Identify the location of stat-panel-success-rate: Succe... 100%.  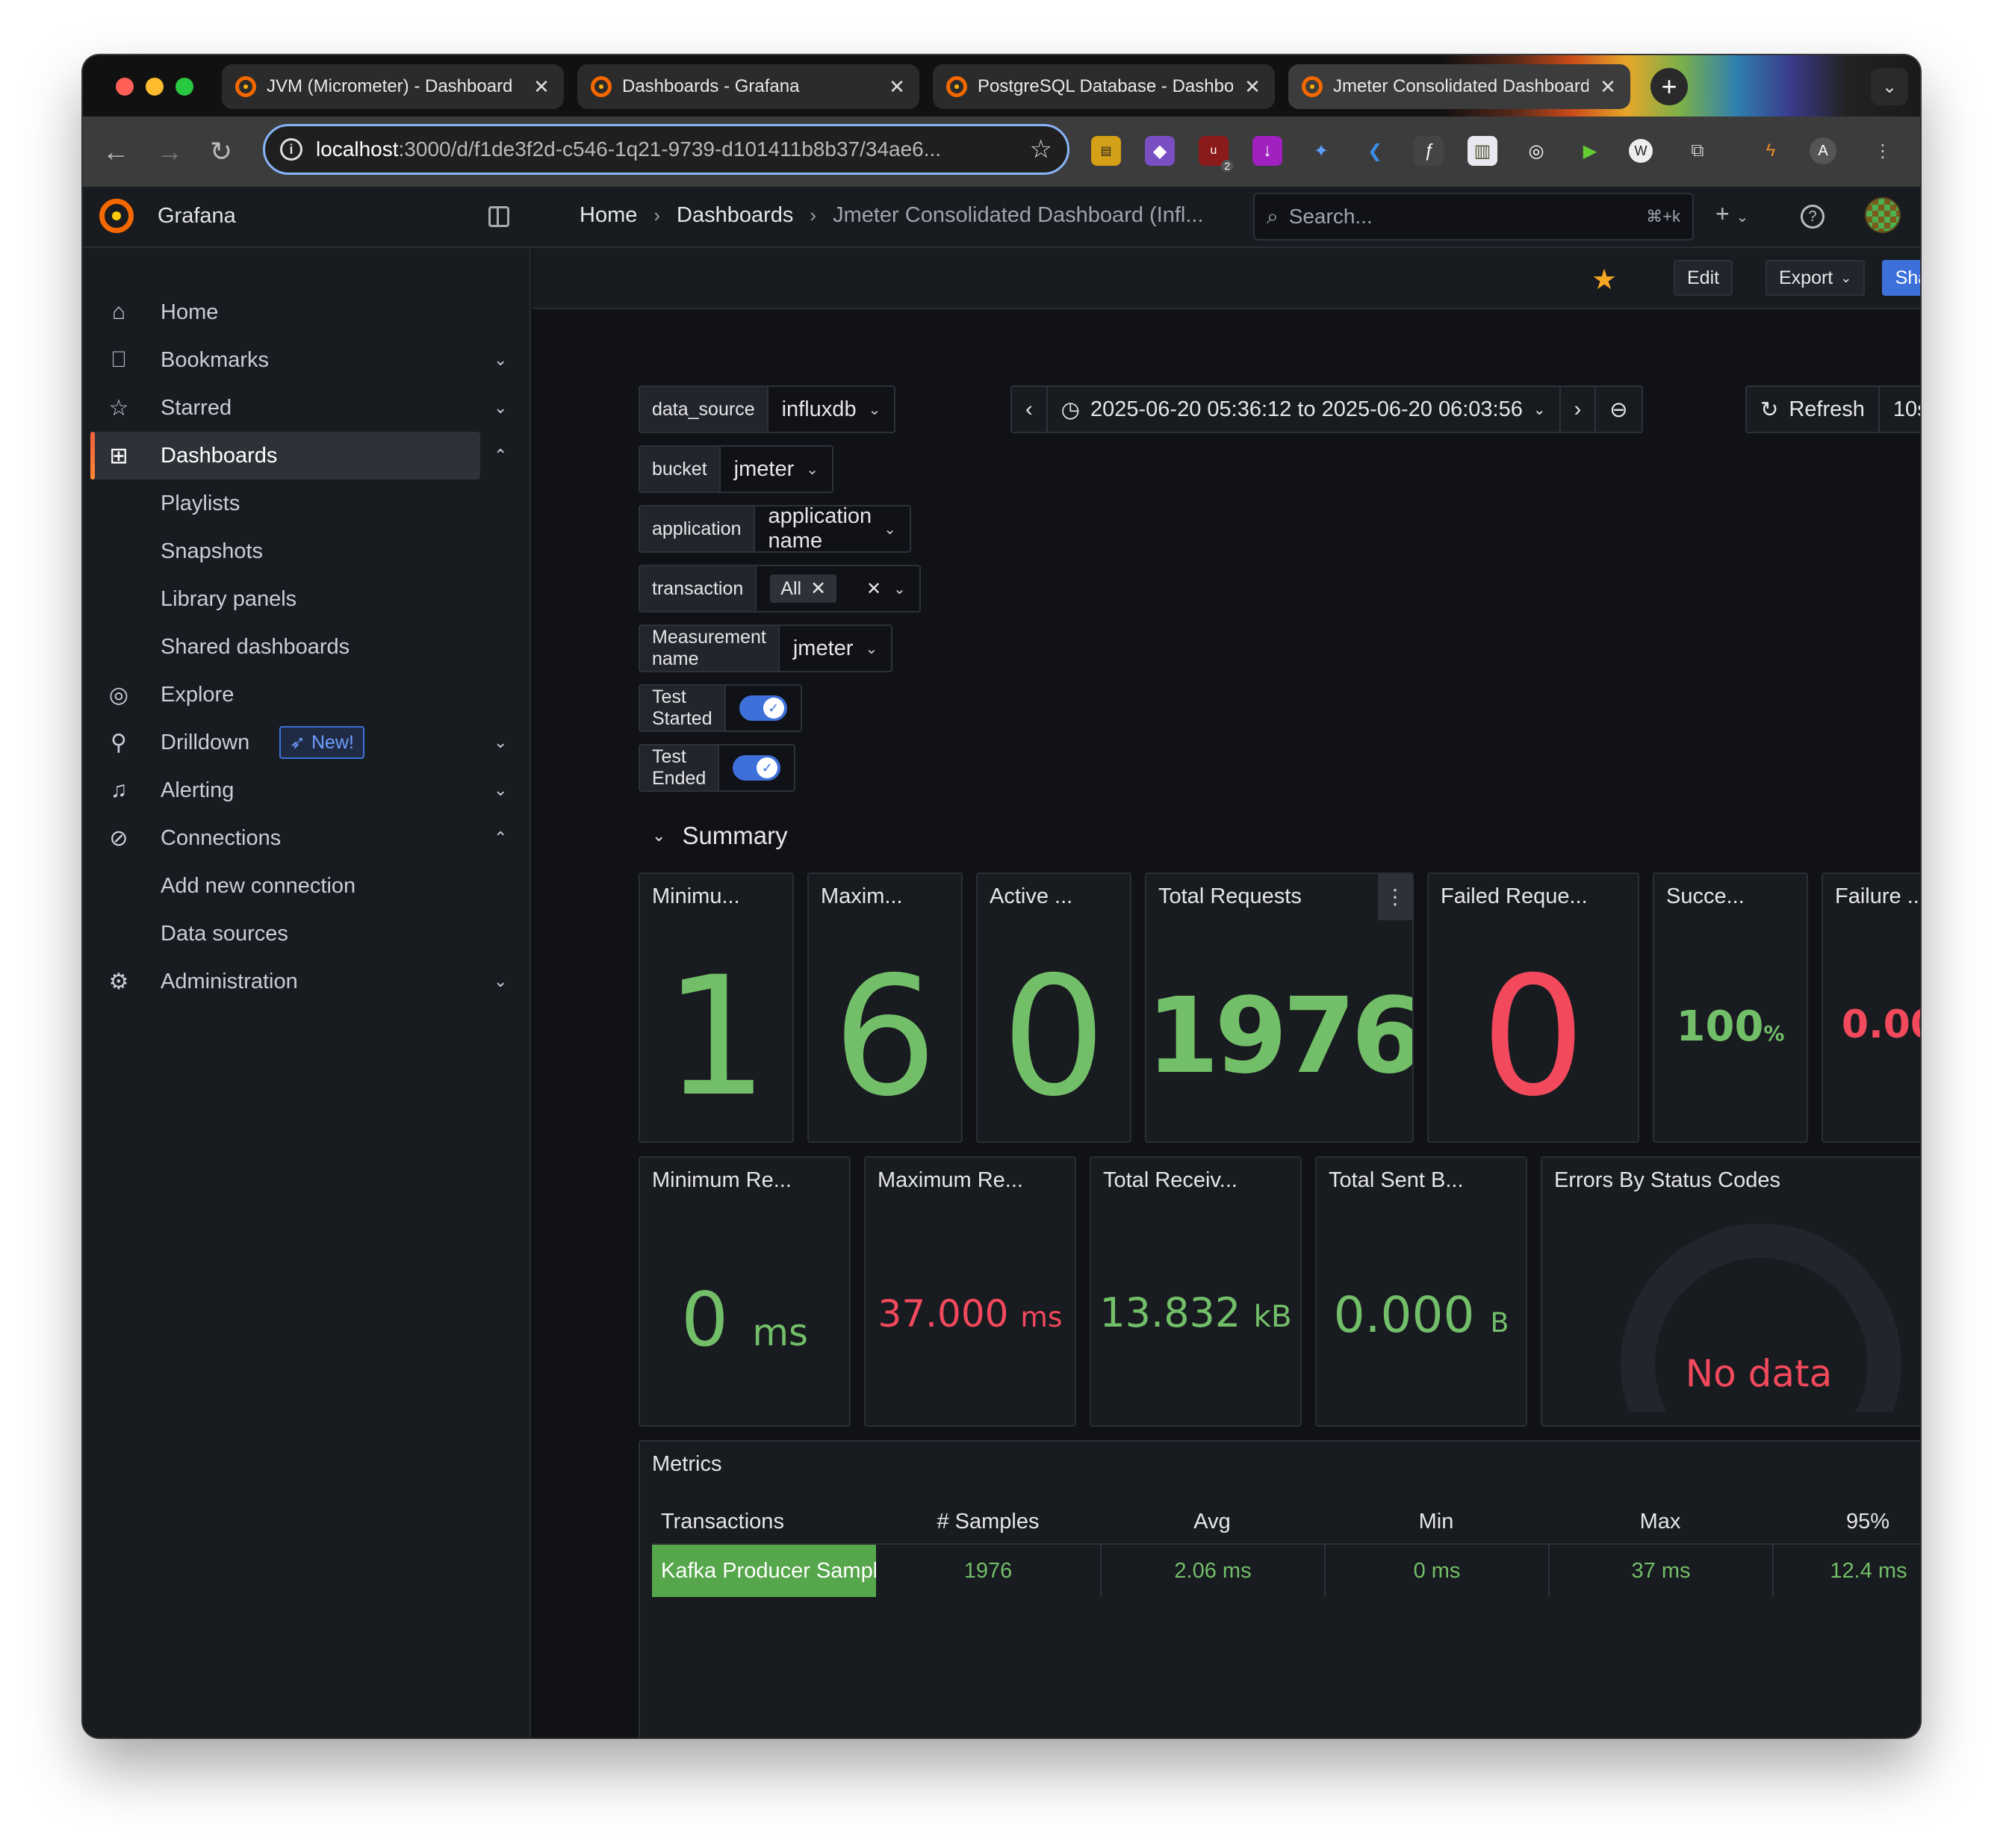
(1730, 1007).